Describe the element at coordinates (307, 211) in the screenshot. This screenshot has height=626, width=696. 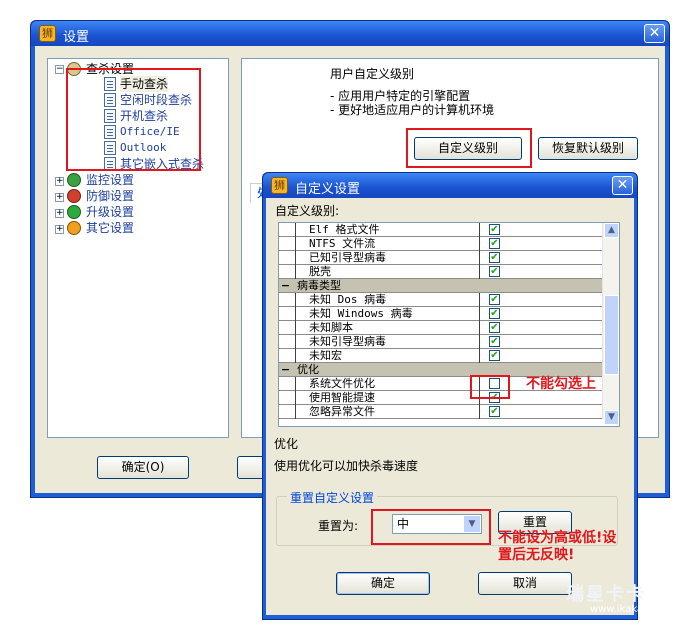
I see `list-label: 自定义级别:` at that location.